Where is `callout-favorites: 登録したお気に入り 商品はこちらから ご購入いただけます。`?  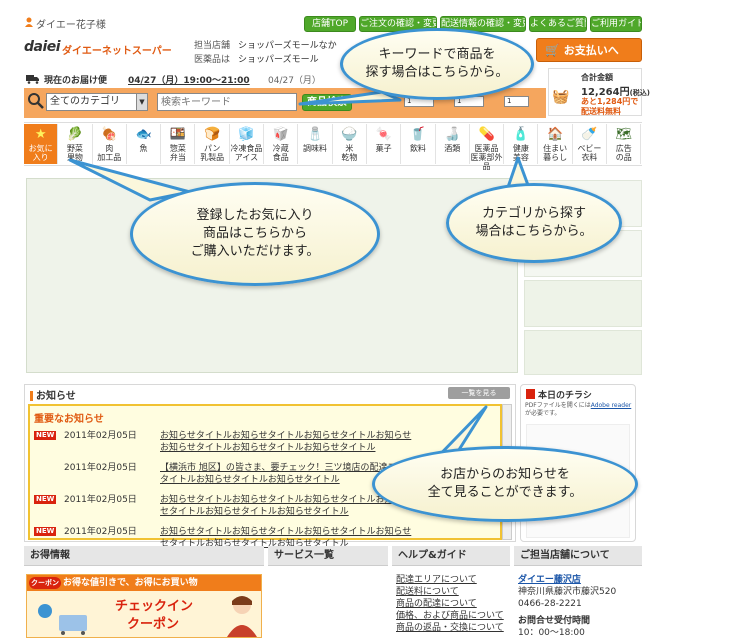 callout-favorites: 登録したお気に入り 商品はこちらから ご購入いただけます。 is located at coordinates (255, 234).